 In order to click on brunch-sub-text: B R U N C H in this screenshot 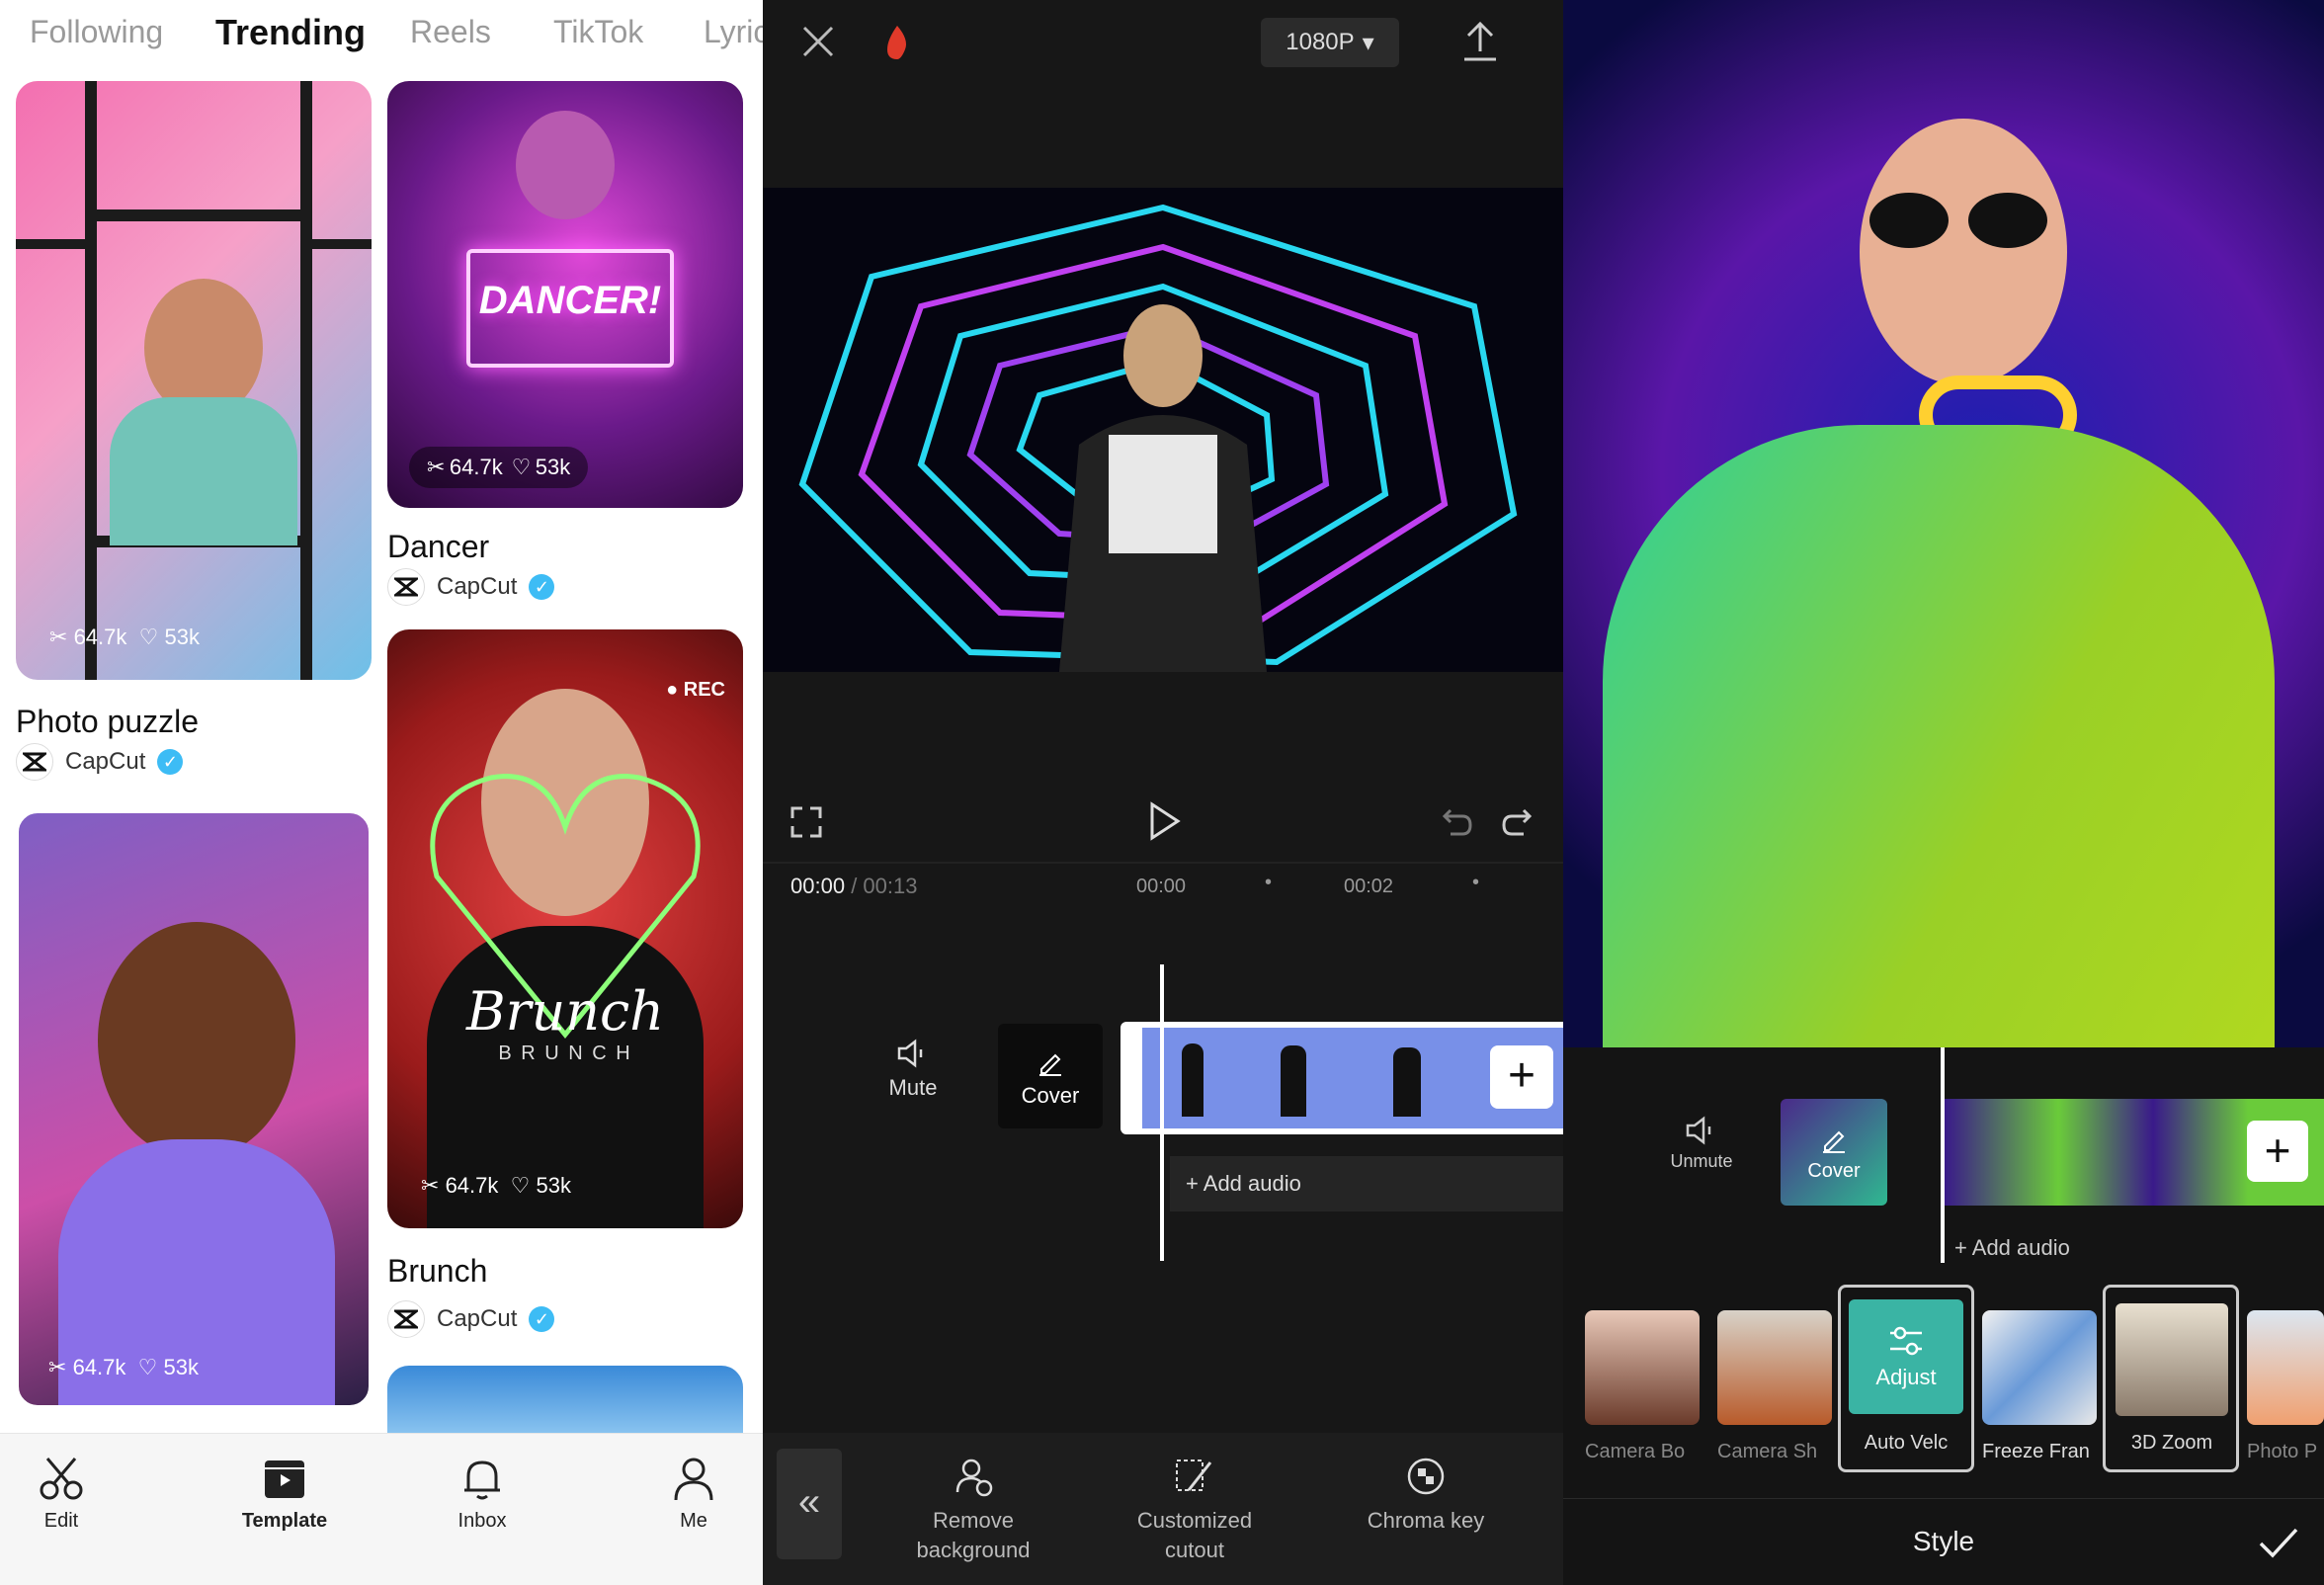, I will do `click(565, 1053)`.